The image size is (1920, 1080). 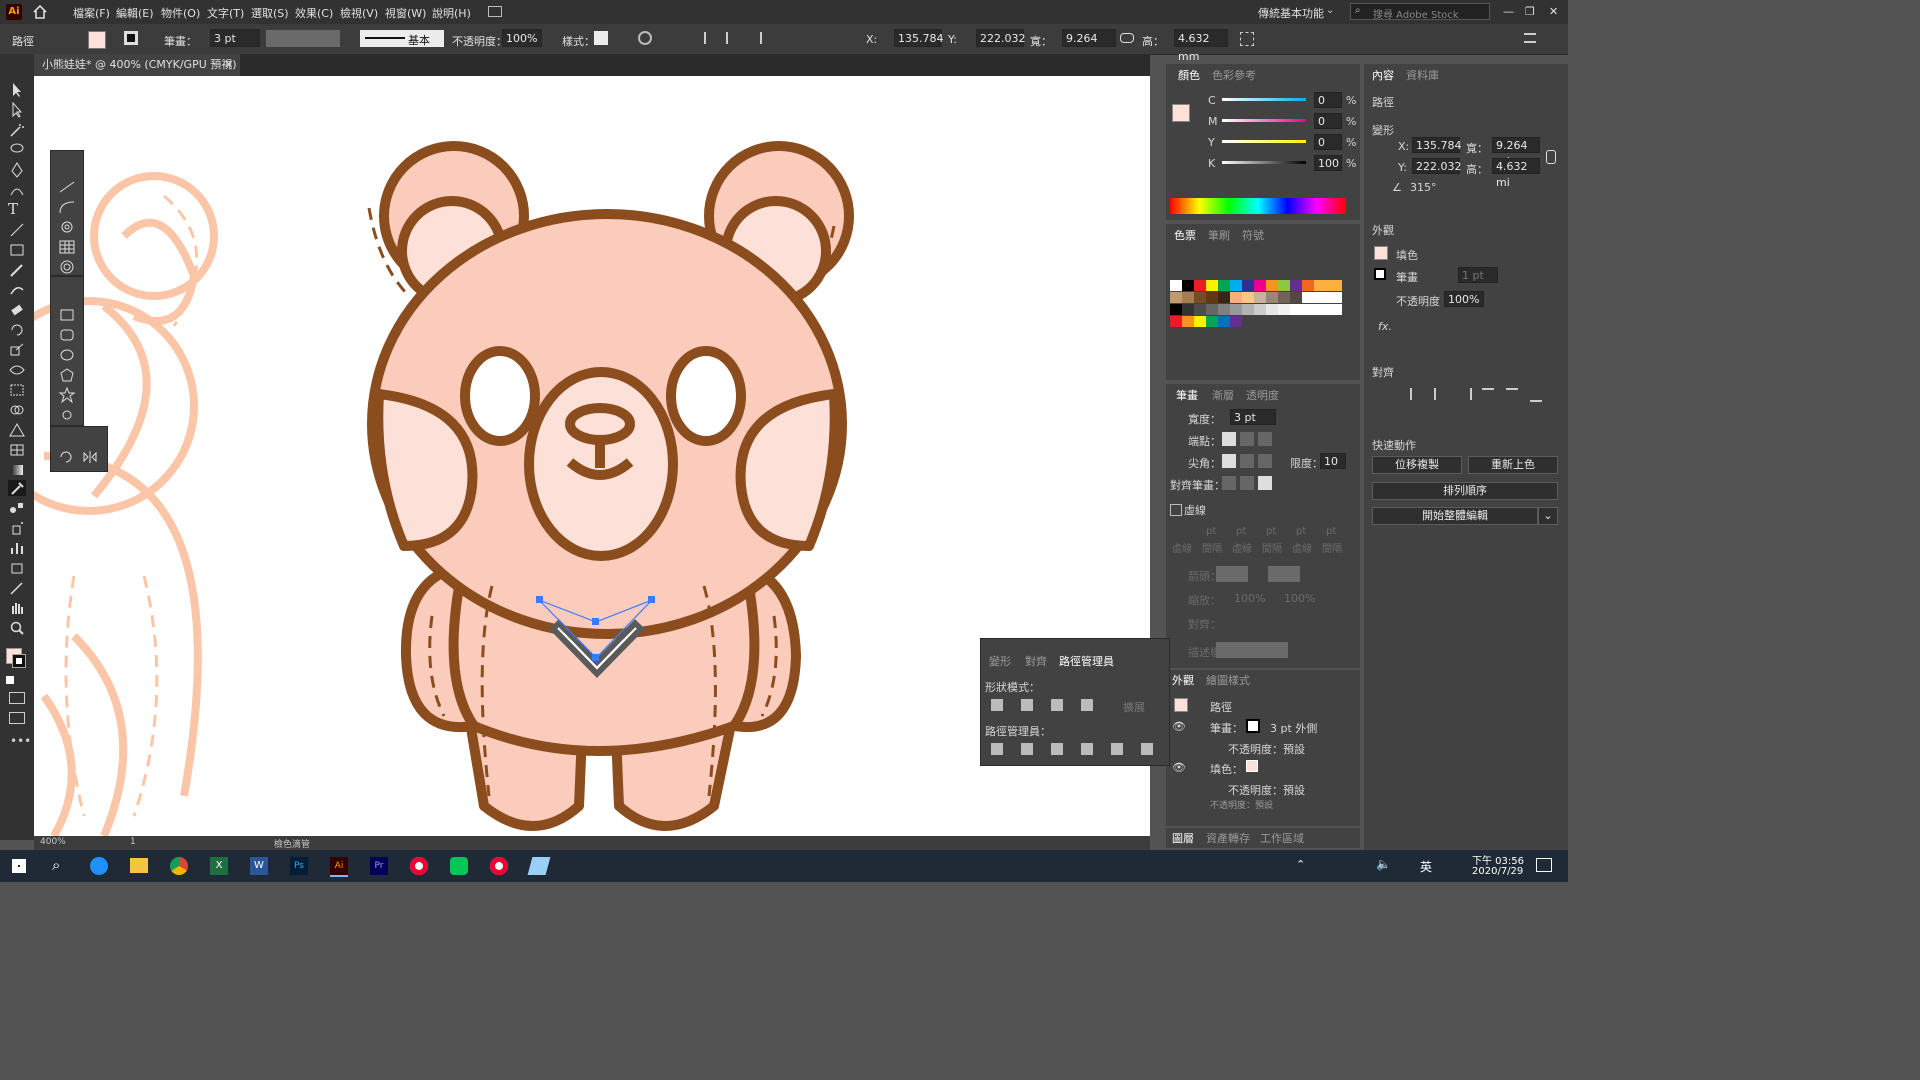 I want to click on volume-icon: 🔈, so click(x=1383, y=864).